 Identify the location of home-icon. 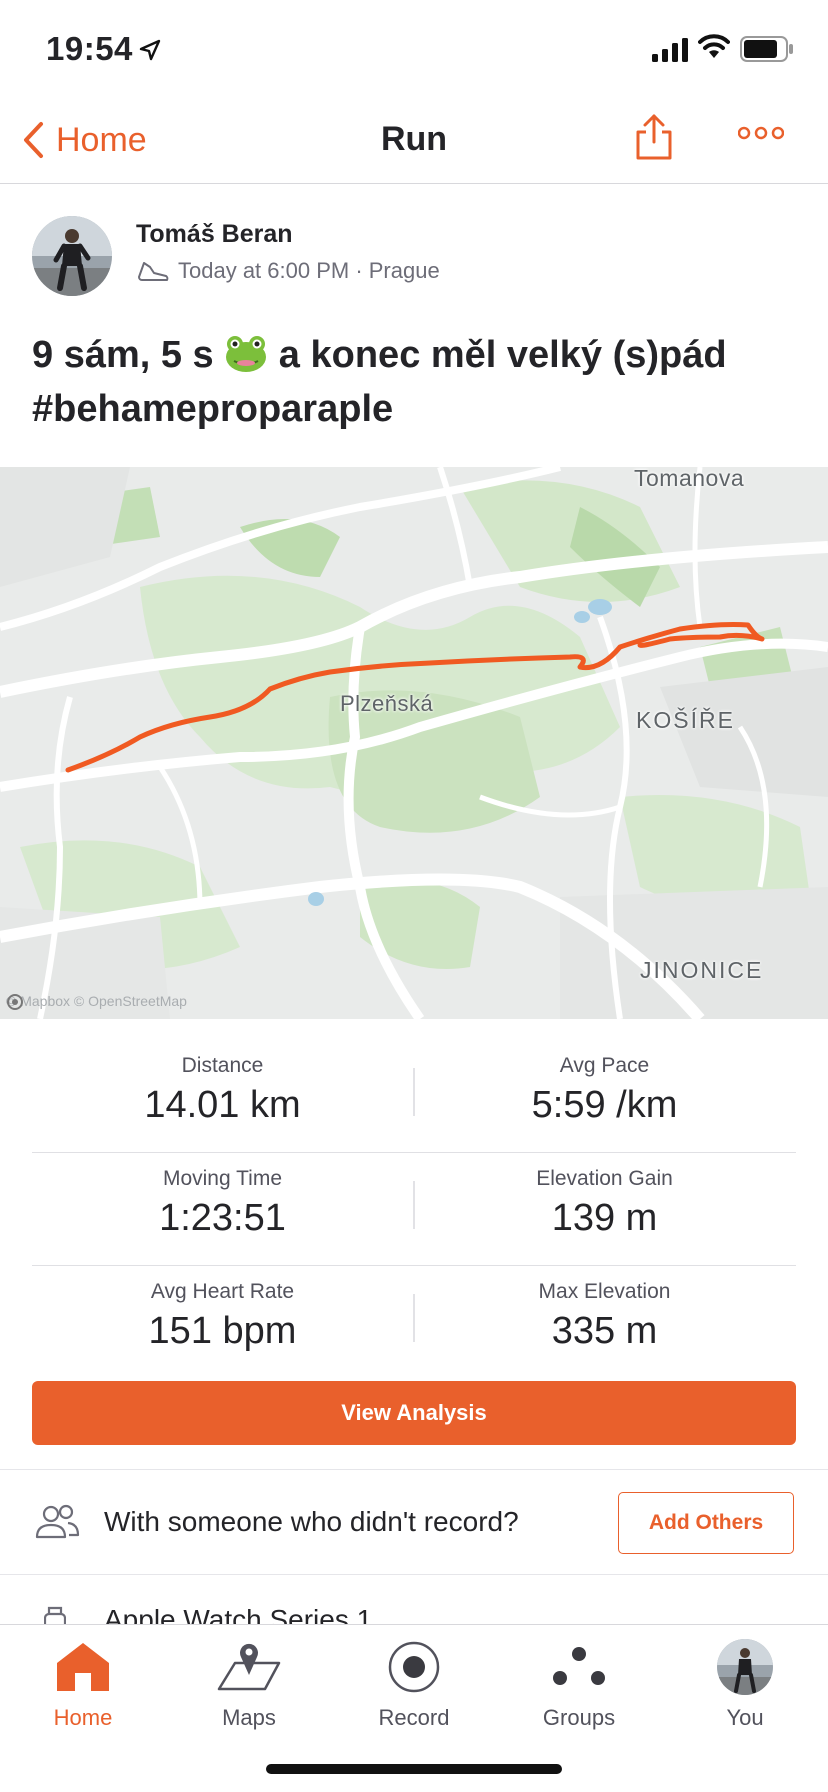
(83, 1667).